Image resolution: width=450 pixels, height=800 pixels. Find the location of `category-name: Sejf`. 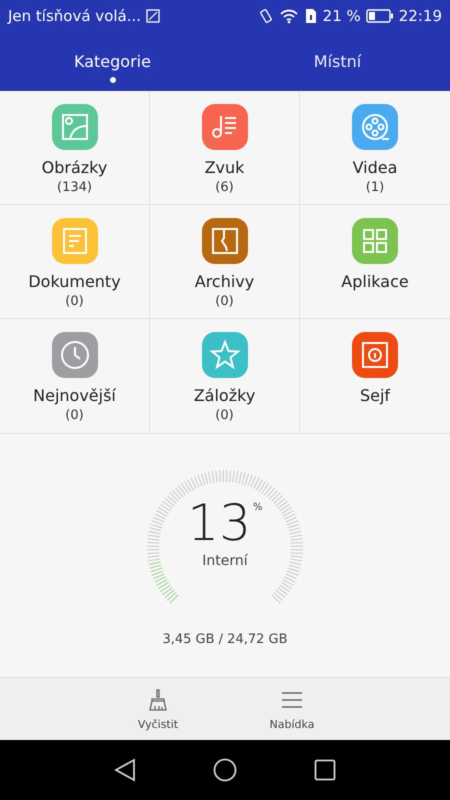

category-name: Sejf is located at coordinates (375, 395).